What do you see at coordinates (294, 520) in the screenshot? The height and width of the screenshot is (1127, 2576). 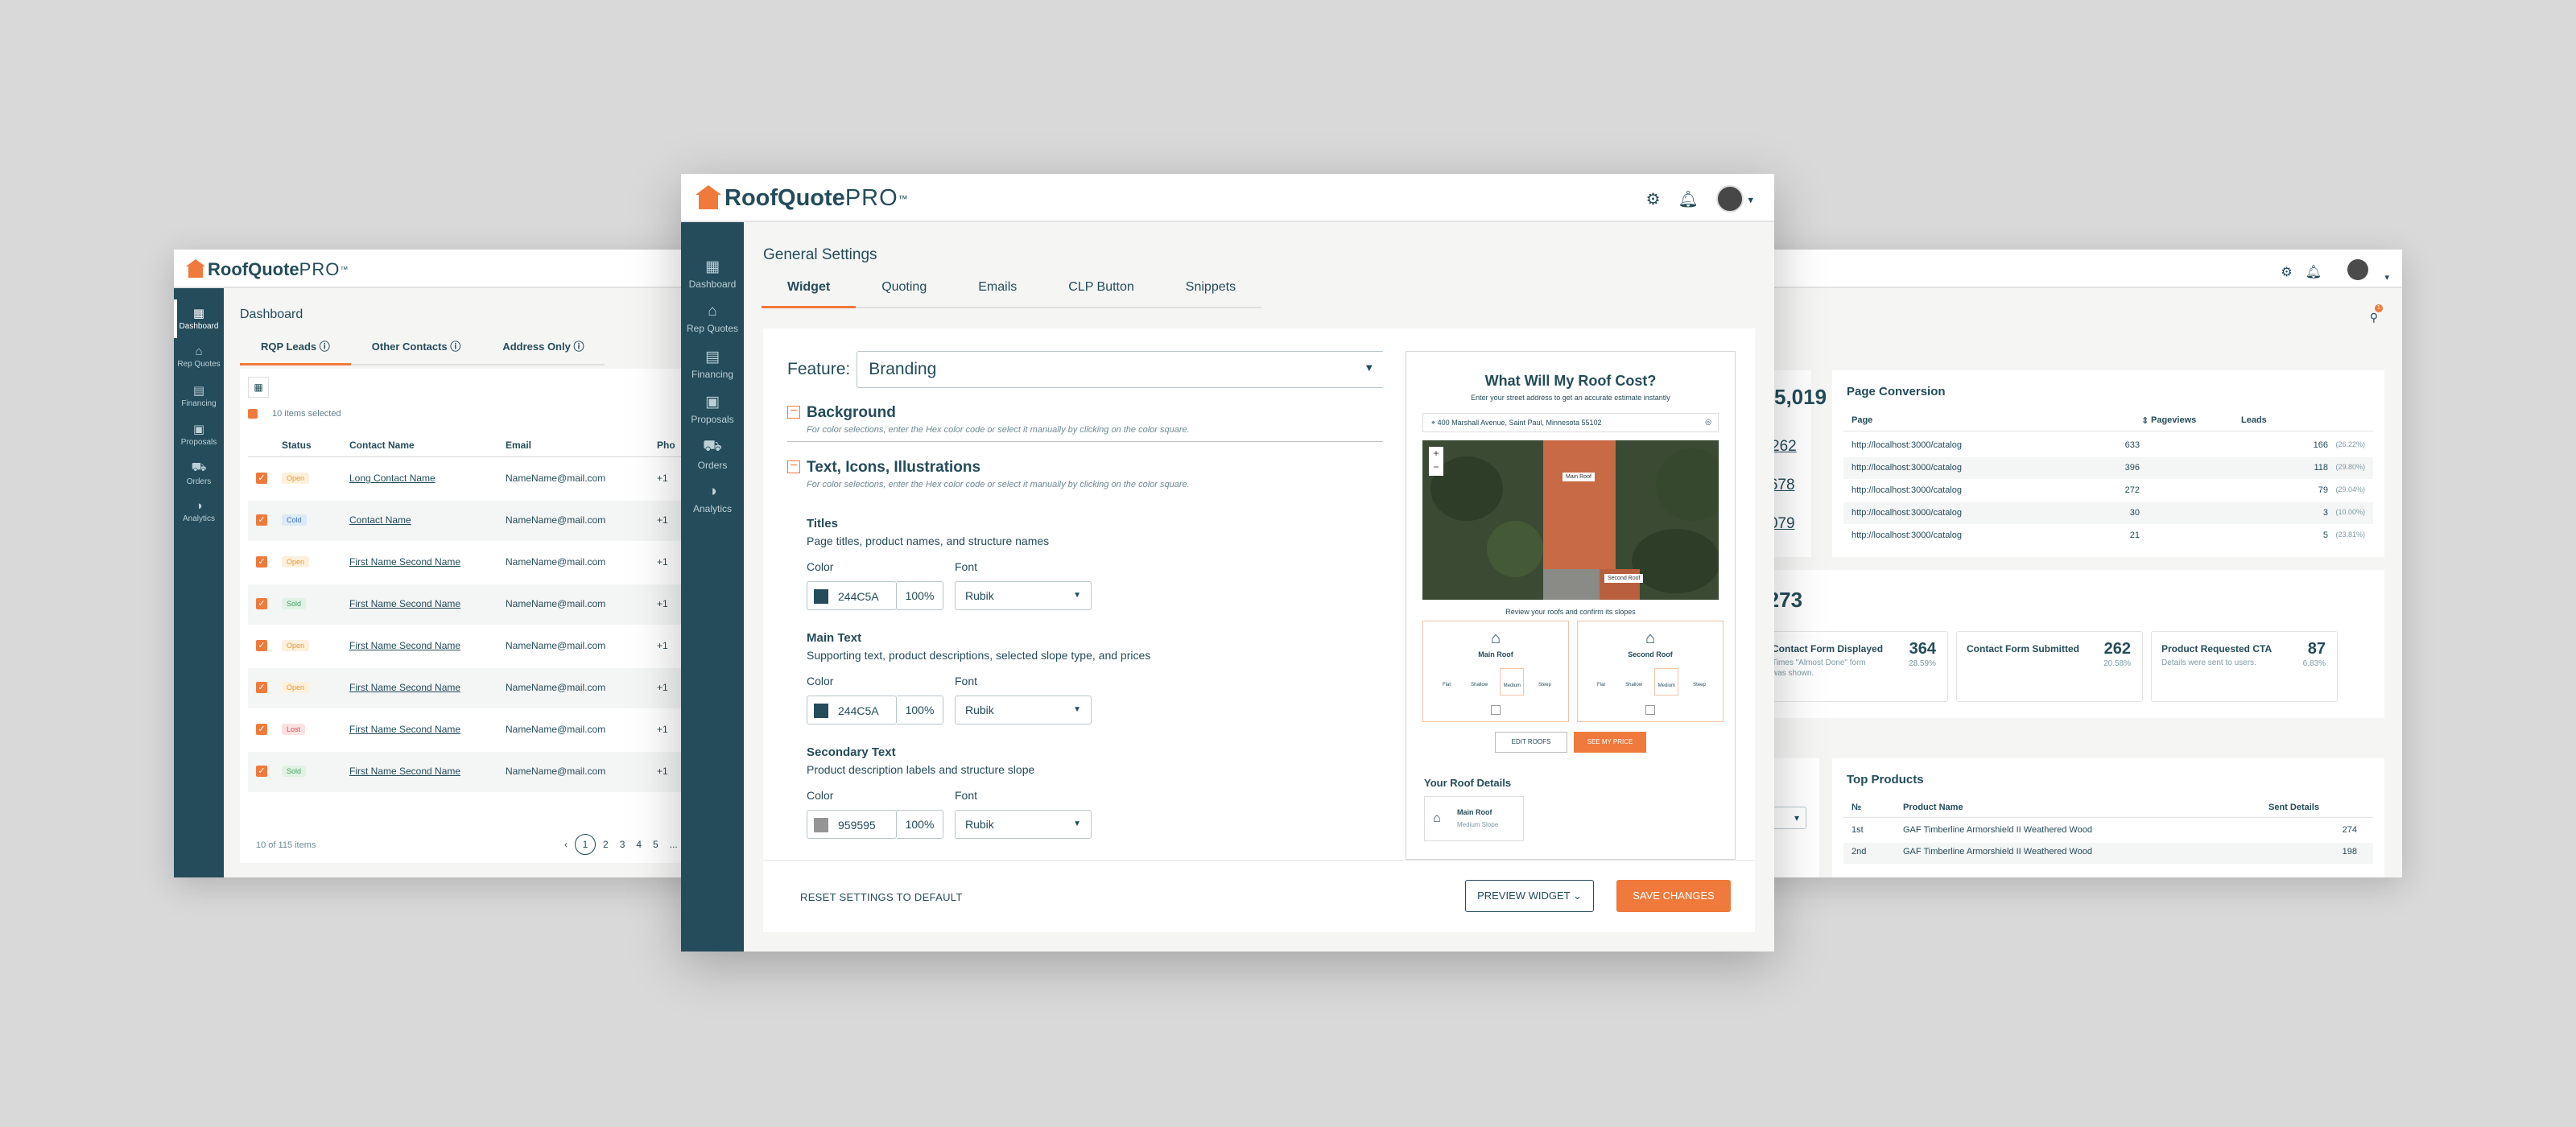 I see `status-badge: Cold` at bounding box center [294, 520].